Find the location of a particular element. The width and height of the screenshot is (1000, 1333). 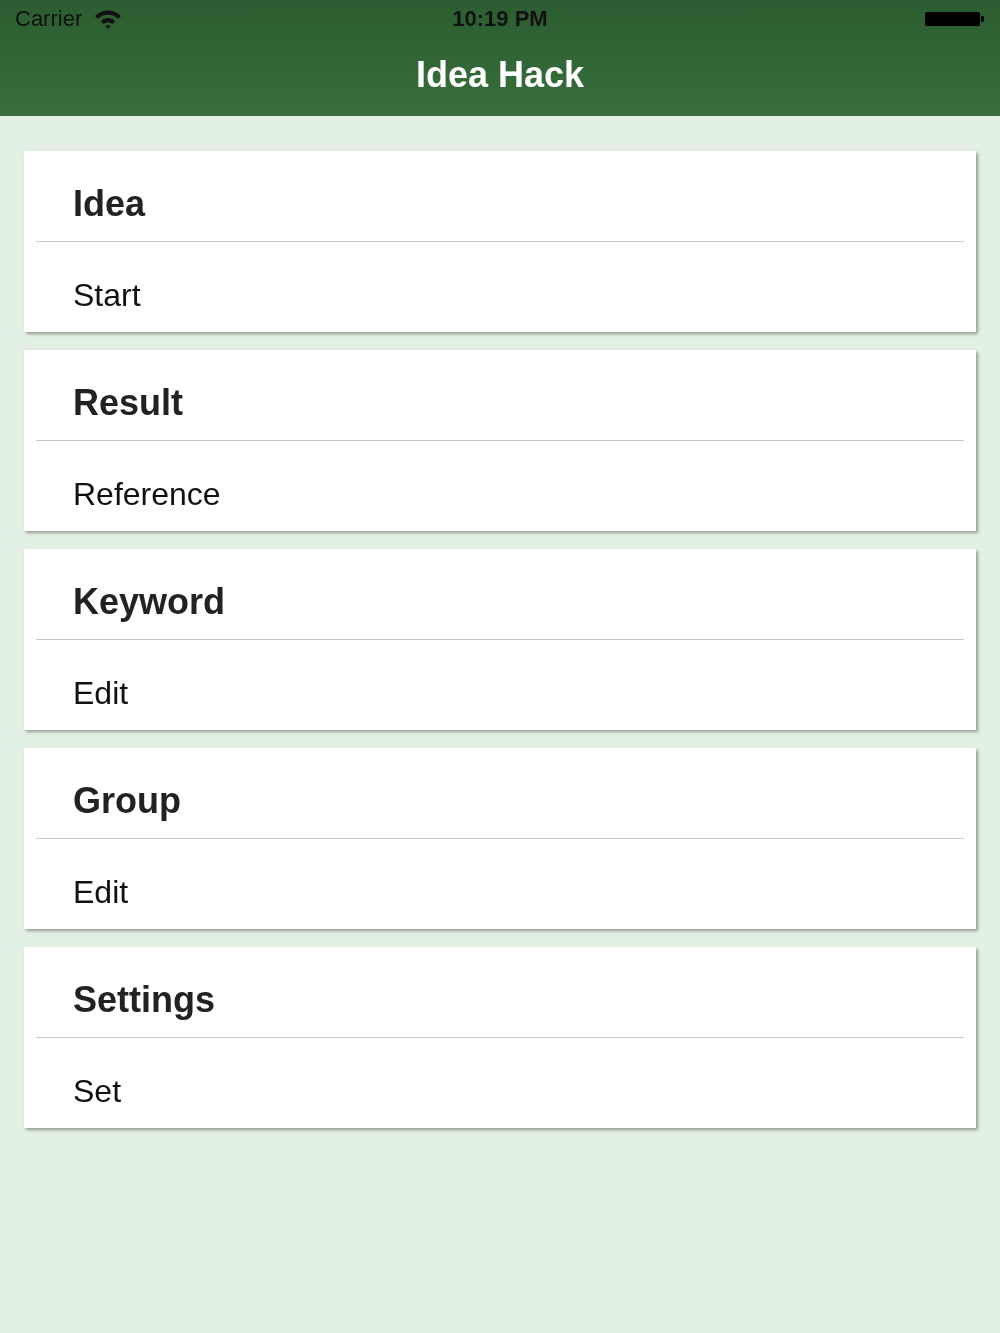

section-title: Group is located at coordinates (127, 801).